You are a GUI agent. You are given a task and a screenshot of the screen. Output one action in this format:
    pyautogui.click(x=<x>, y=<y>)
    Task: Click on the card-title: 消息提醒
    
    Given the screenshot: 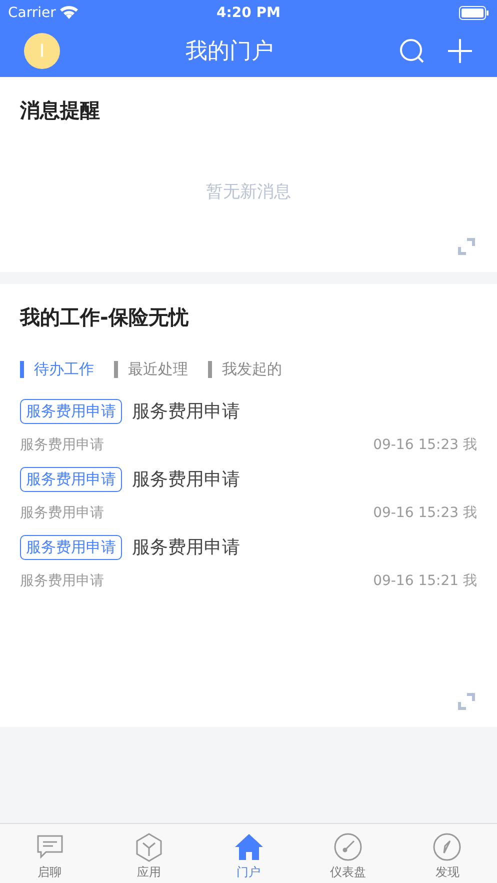 What is the action you would take?
    pyautogui.click(x=60, y=110)
    